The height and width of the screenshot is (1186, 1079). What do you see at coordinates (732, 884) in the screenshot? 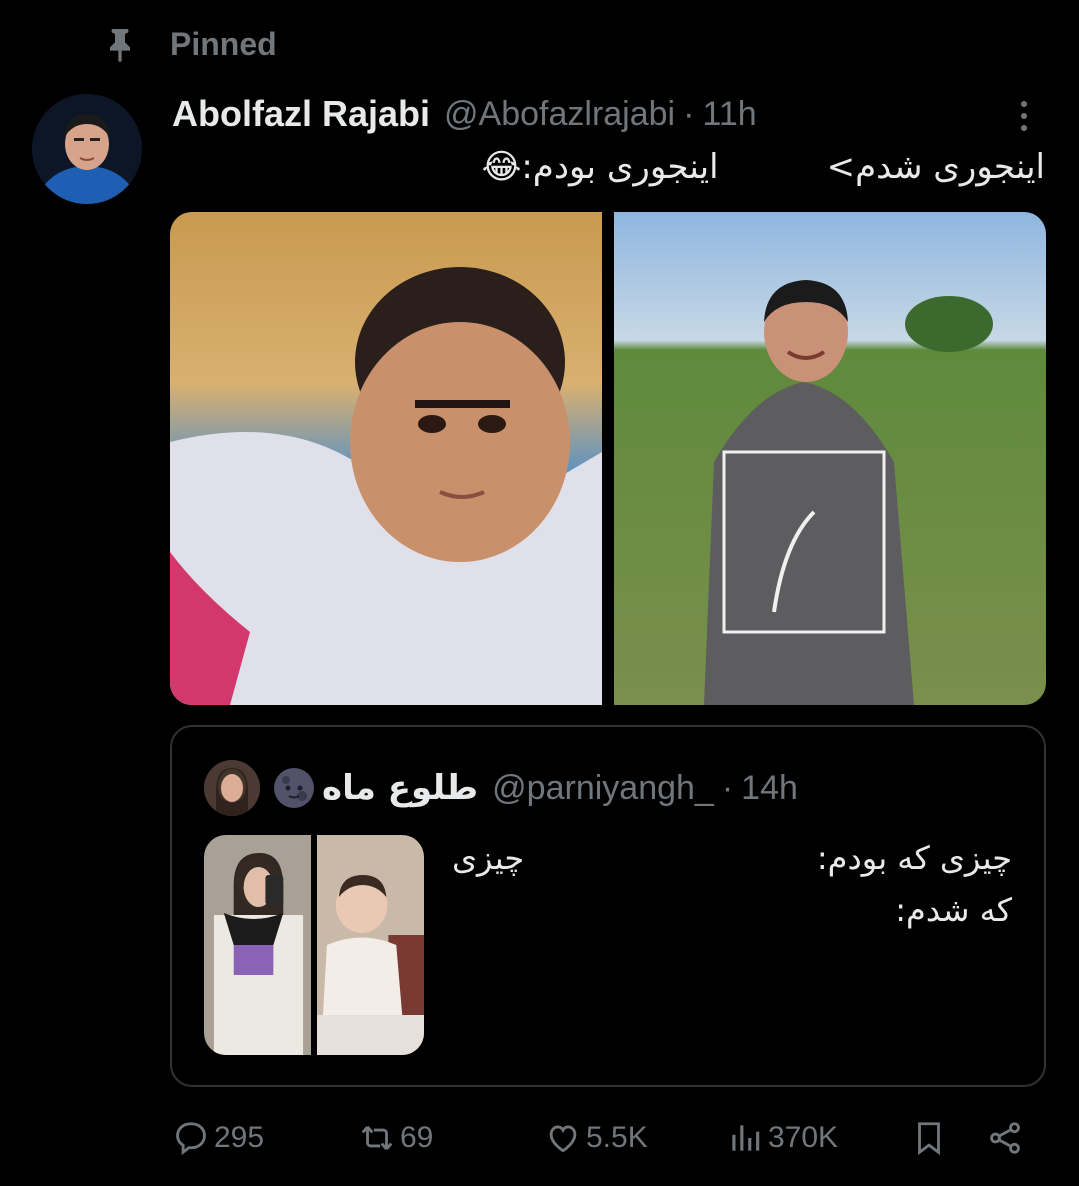
I see `quote-text: چیزی که بودم: چیزی که شدم:` at bounding box center [732, 884].